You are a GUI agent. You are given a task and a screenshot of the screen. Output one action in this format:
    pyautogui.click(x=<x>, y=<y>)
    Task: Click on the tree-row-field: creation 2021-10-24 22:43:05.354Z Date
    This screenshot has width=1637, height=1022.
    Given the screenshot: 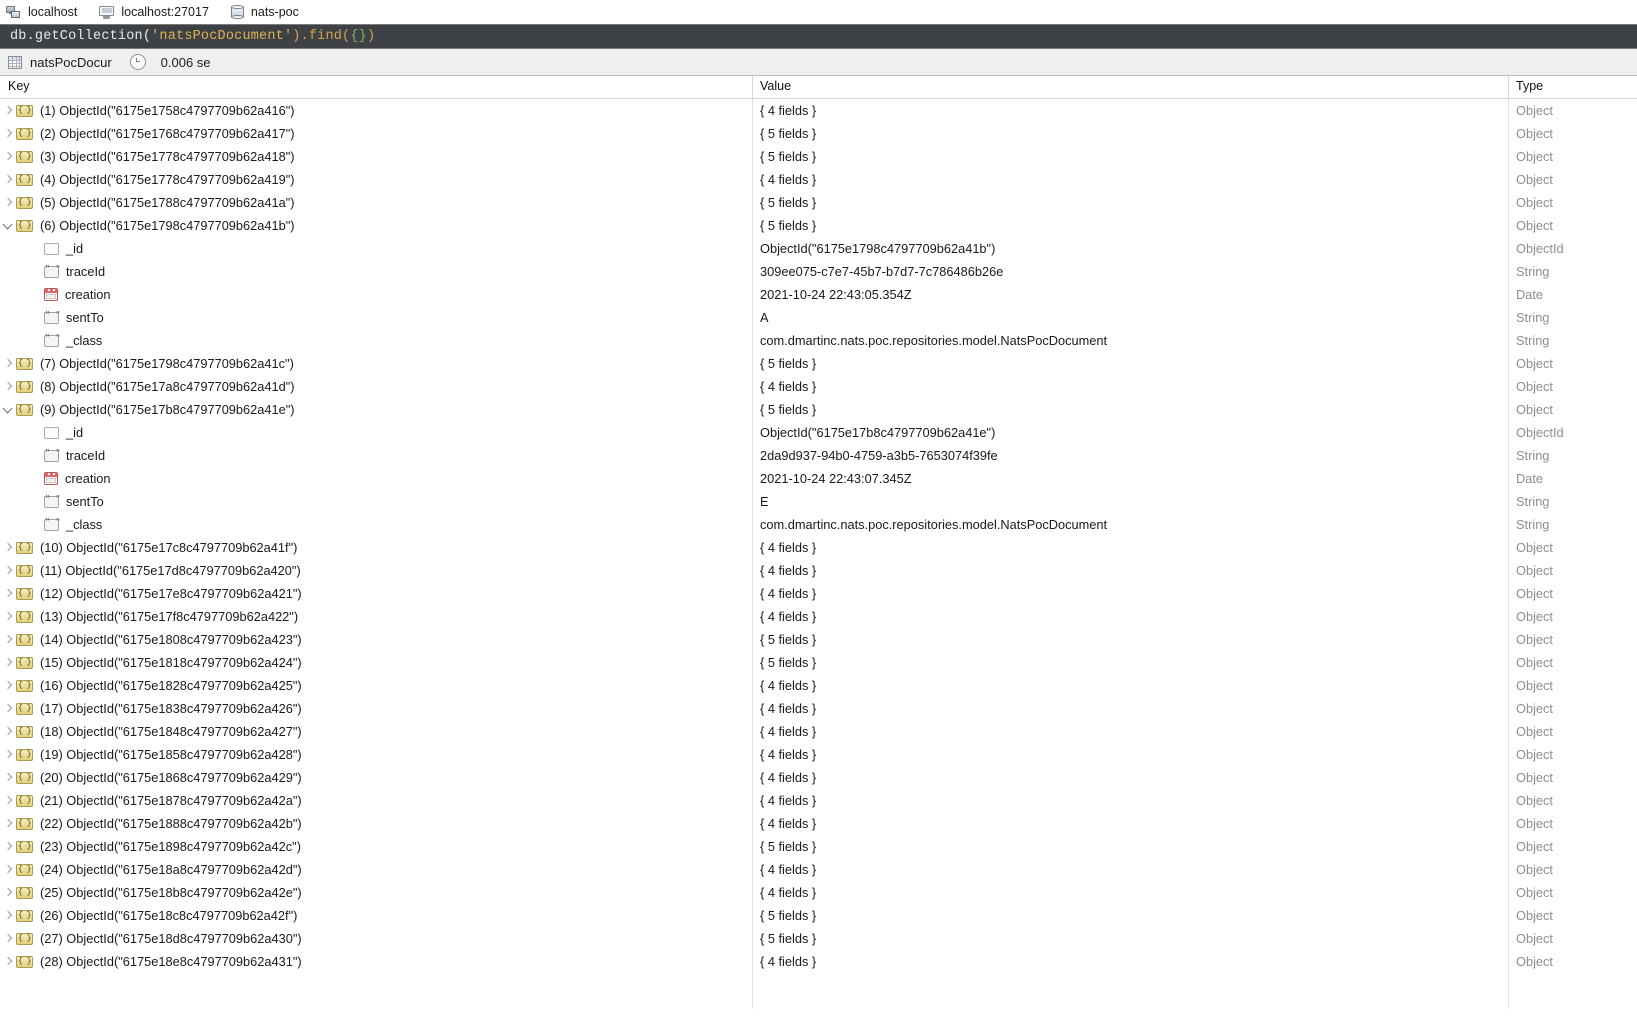 What is the action you would take?
    pyautogui.click(x=818, y=294)
    